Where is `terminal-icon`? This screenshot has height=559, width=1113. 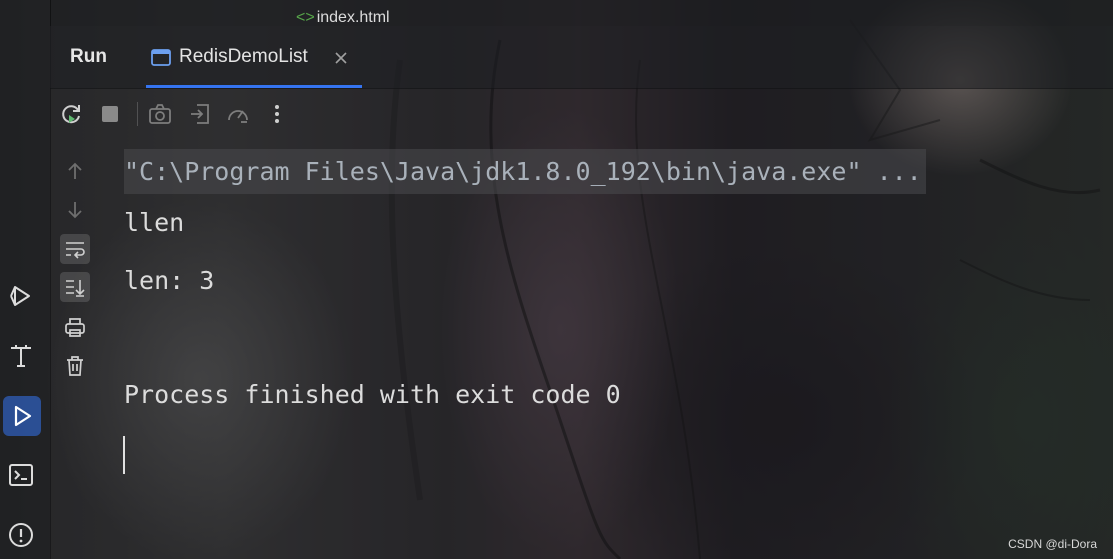
terminal-icon is located at coordinates (21, 475).